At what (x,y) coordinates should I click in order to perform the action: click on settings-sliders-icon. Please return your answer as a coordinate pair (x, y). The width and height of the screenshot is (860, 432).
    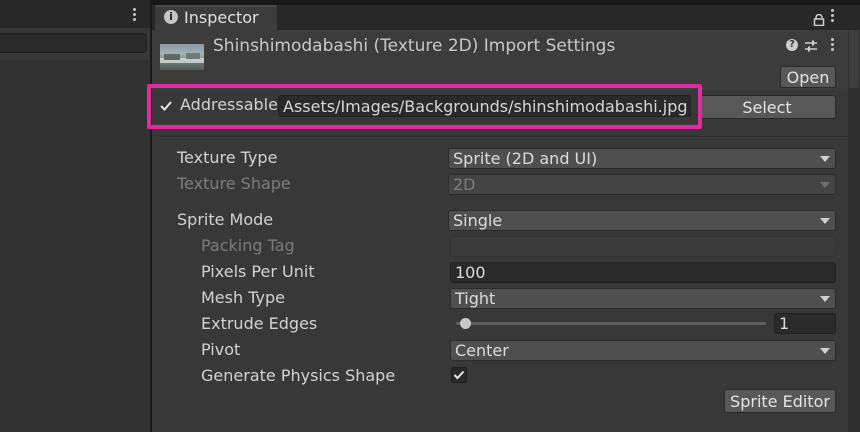
    Looking at the image, I should click on (811, 45).